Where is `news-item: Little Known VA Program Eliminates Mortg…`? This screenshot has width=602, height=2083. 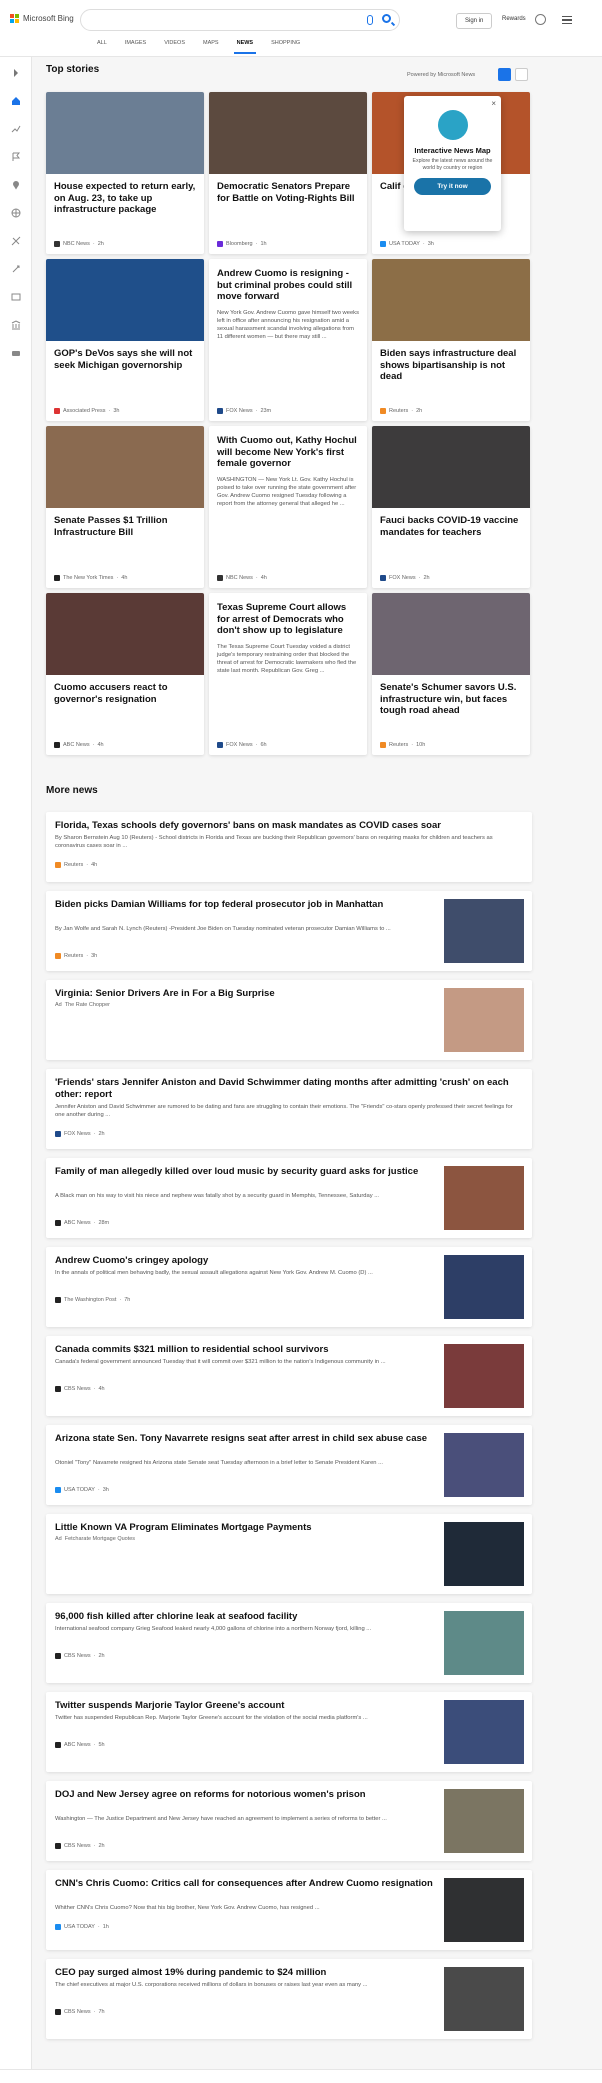
news-item: Little Known VA Program Eliminates Mortg… is located at coordinates (289, 1554).